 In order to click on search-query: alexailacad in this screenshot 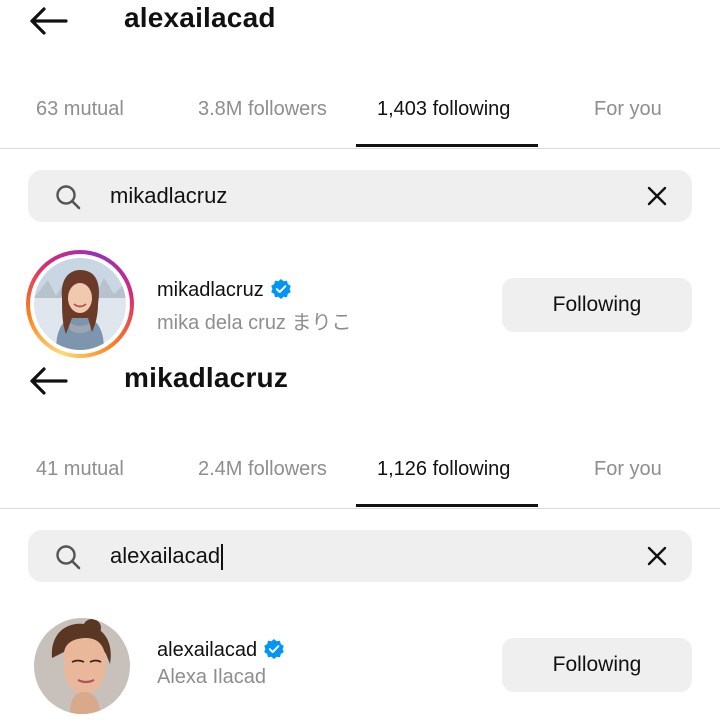, I will do `click(165, 555)`.